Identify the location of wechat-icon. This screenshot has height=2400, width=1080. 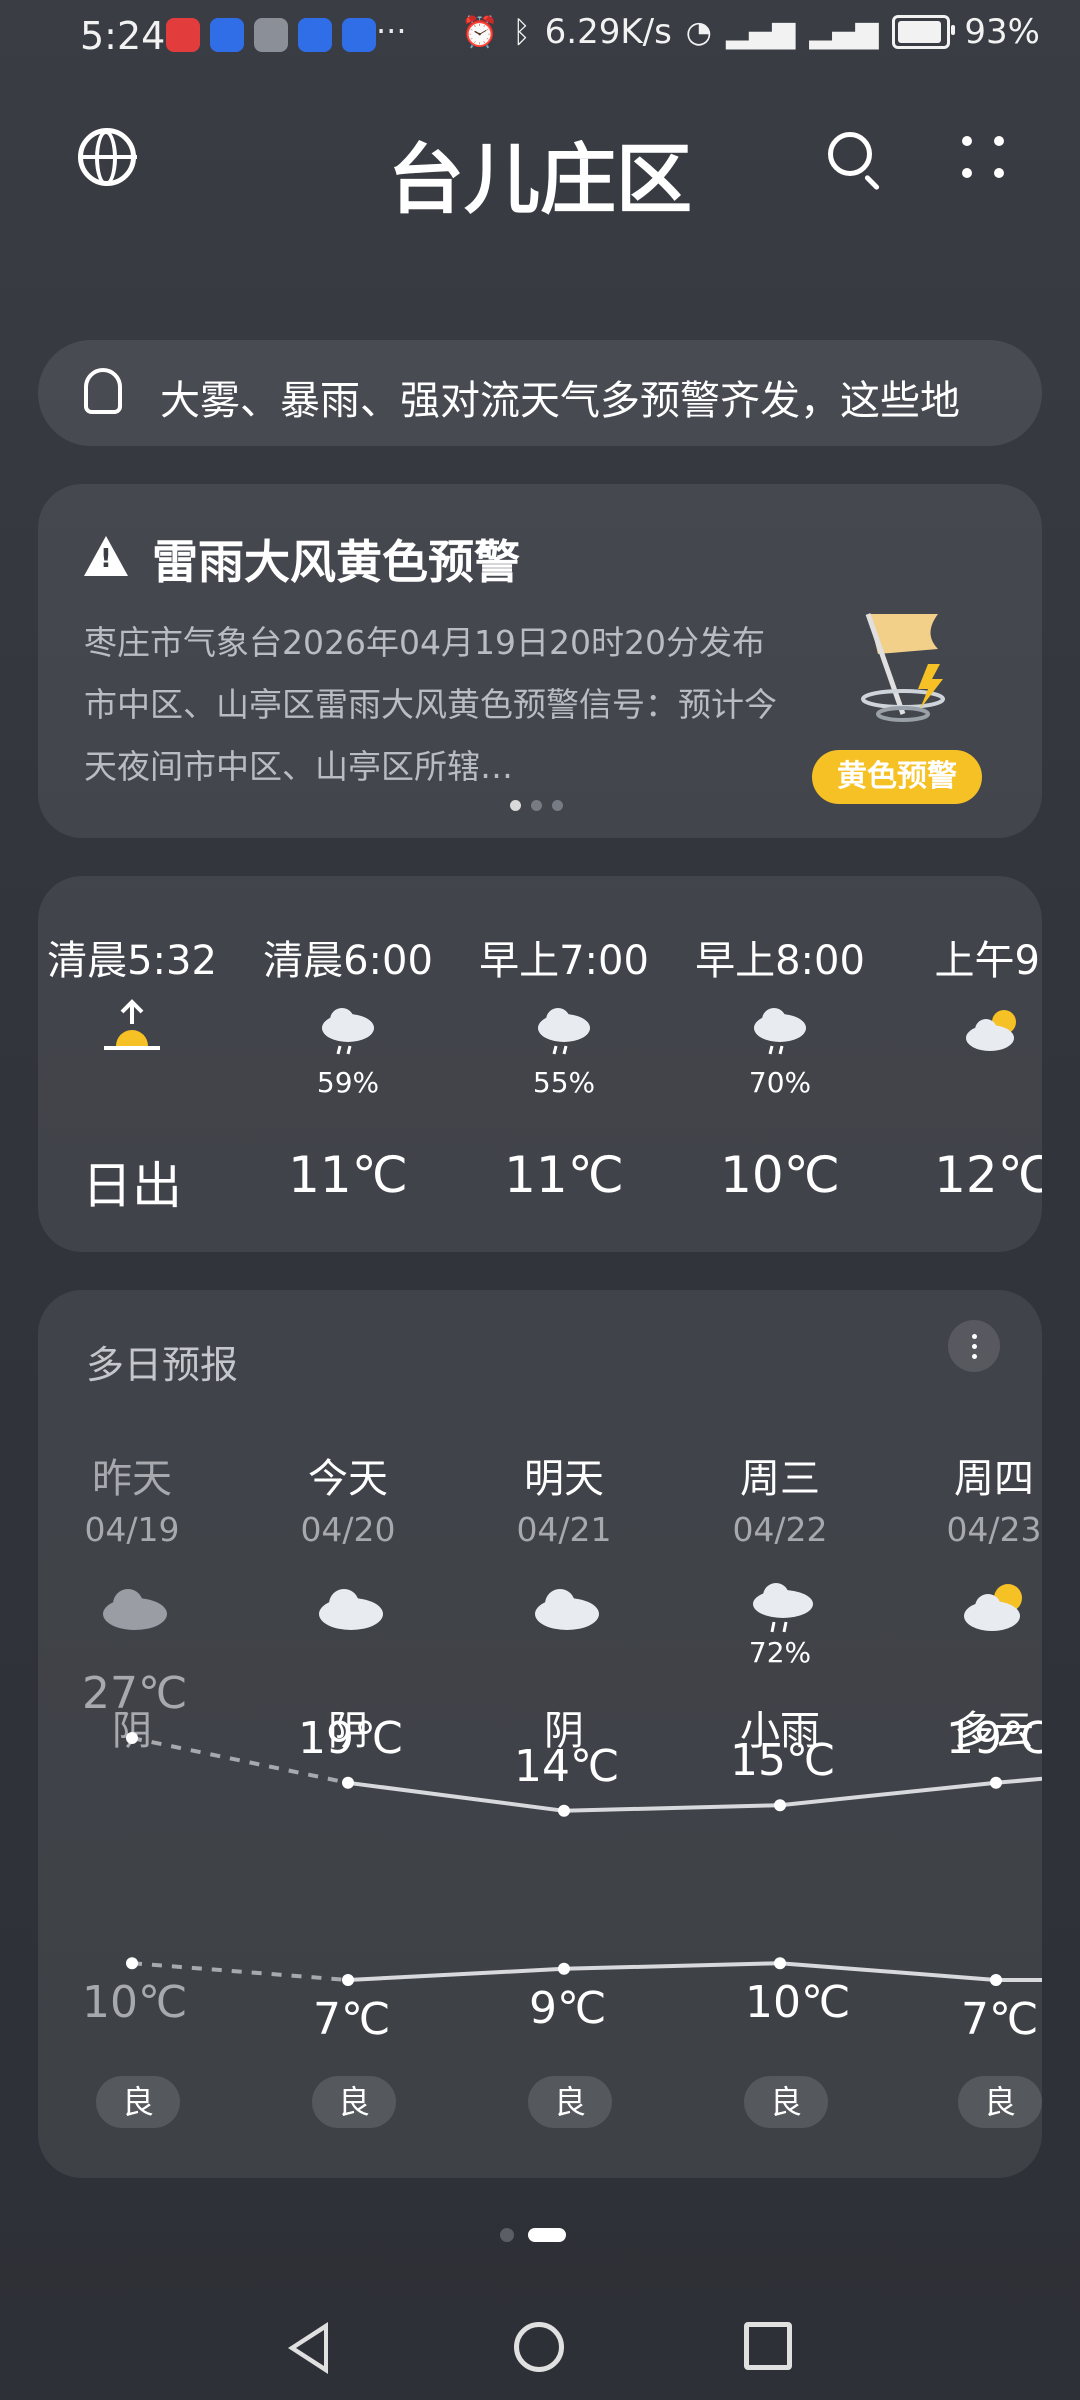
(271, 35).